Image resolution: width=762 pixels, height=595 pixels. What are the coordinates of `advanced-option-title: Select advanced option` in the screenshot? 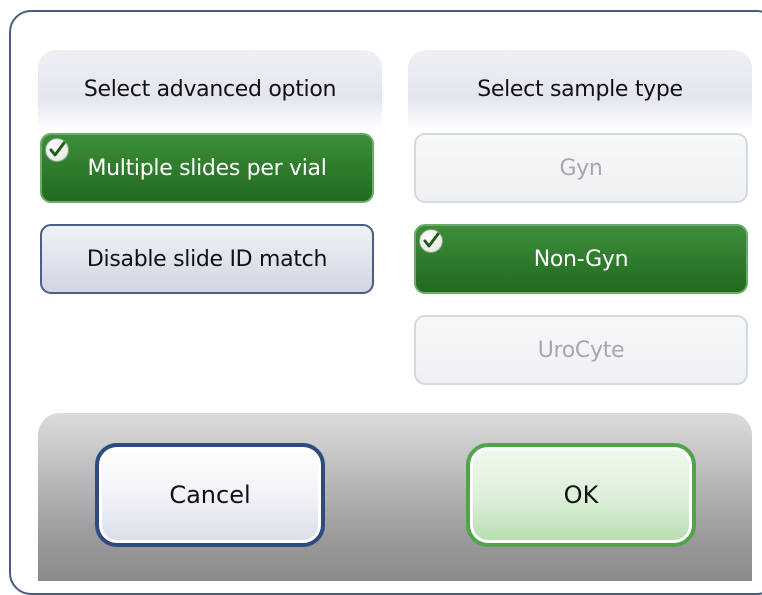 It's located at (210, 89).